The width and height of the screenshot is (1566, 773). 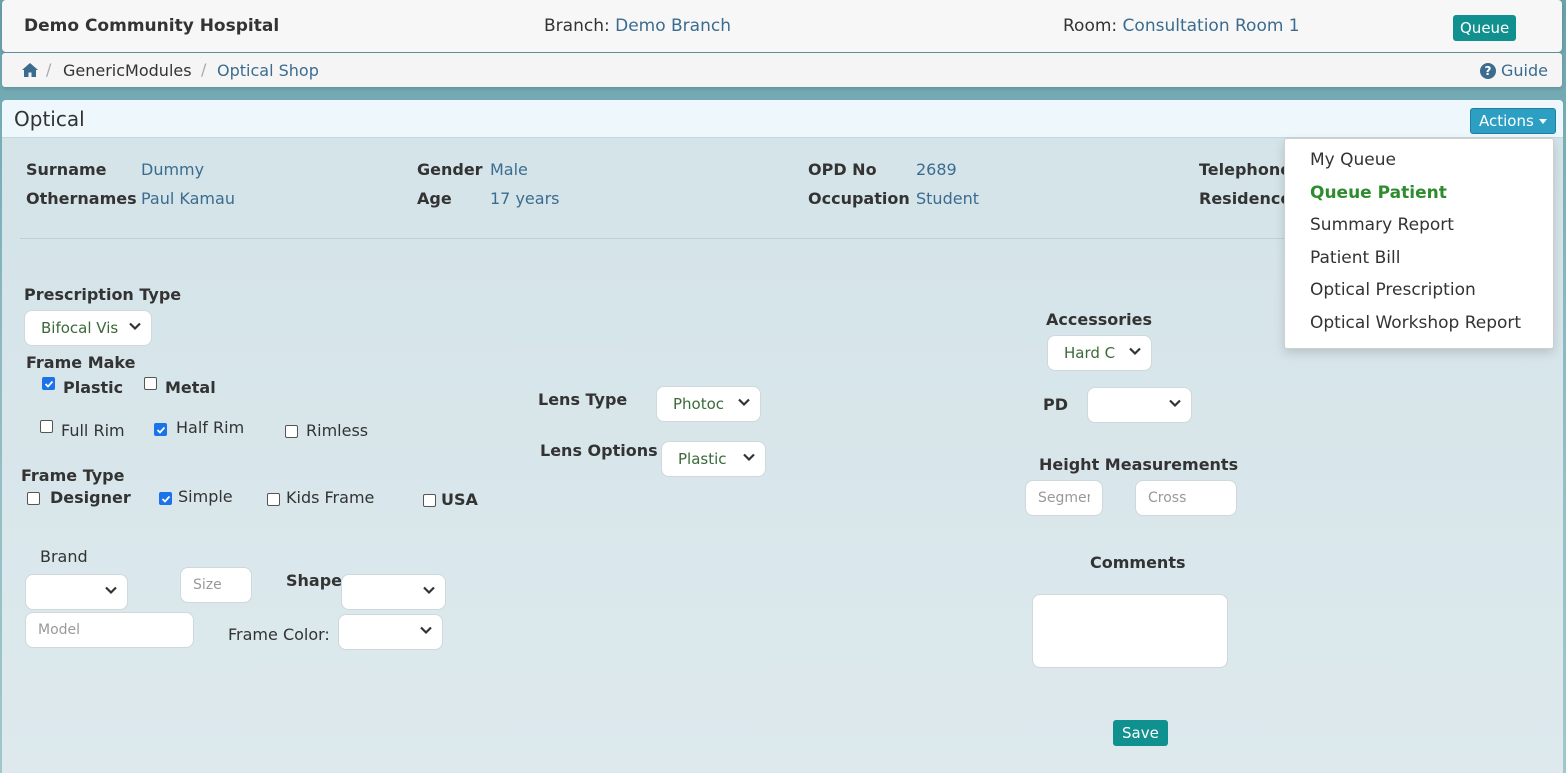 What do you see at coordinates (1140, 733) in the screenshot?
I see `save-button: Save` at bounding box center [1140, 733].